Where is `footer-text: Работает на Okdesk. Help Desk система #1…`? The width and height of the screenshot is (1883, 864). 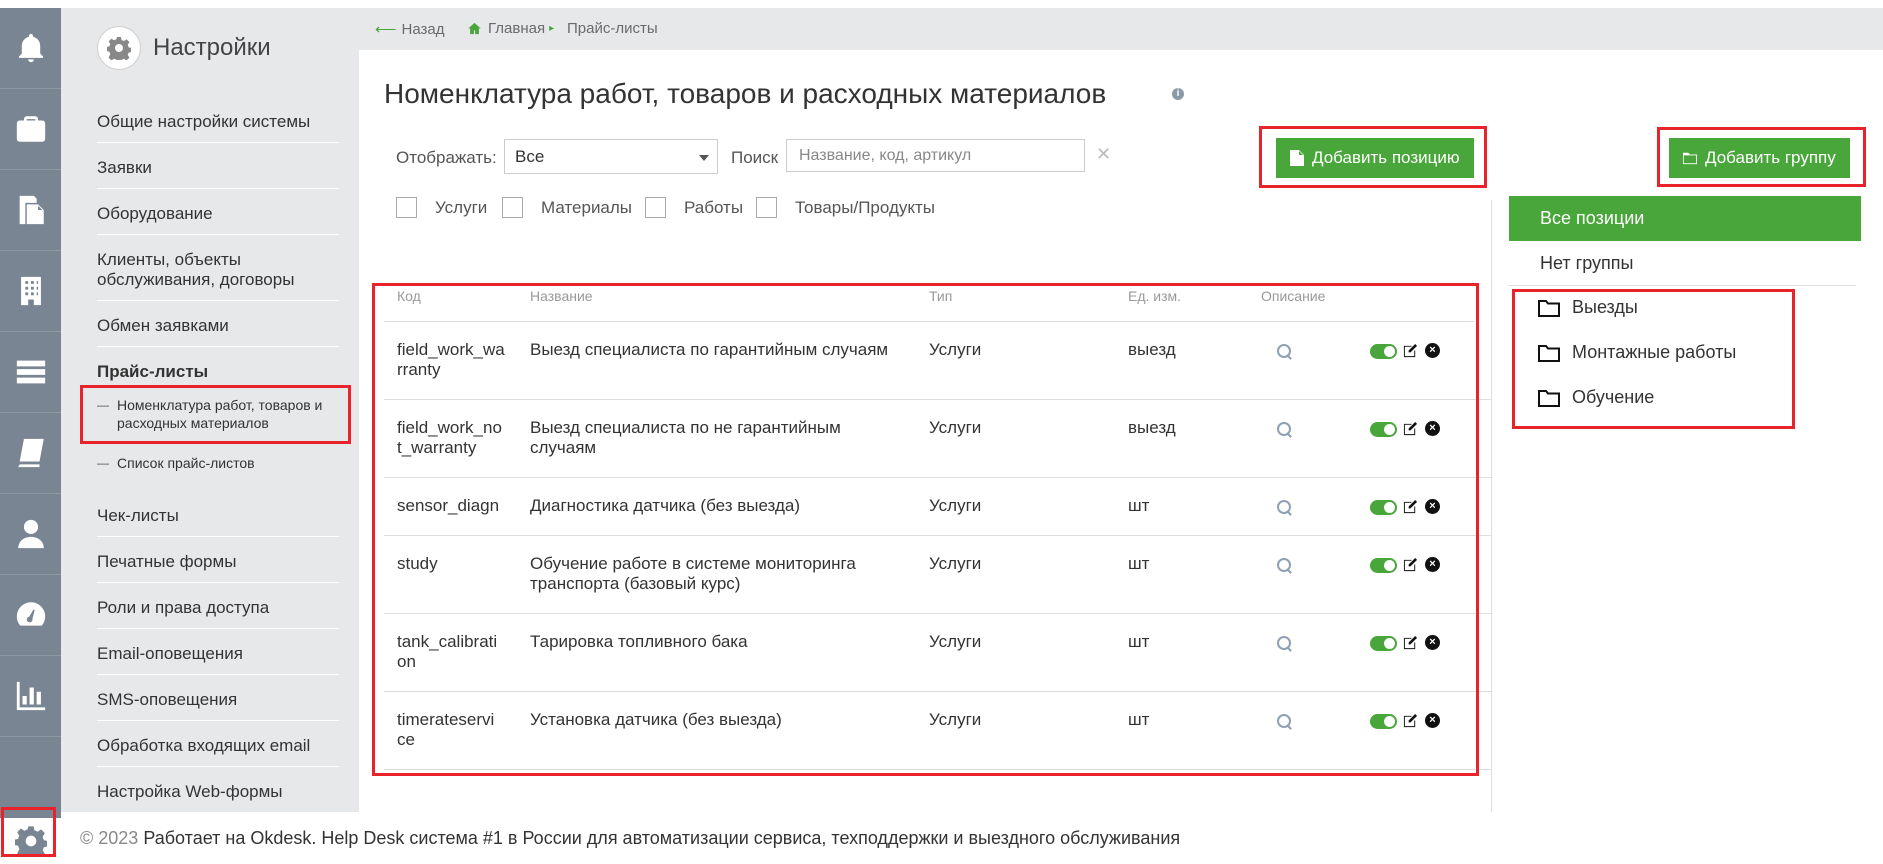
footer-text: Работает на Okdesk. Help Desk система #1… is located at coordinates (662, 838).